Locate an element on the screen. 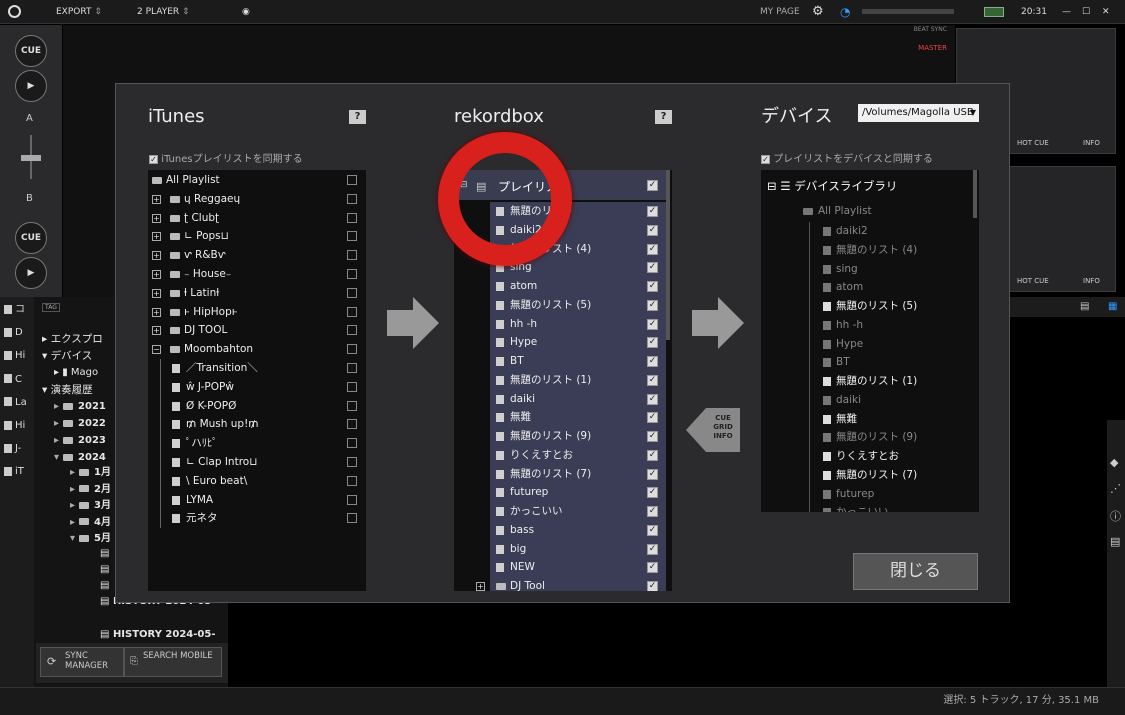  close-button: 閉じる is located at coordinates (915, 571).